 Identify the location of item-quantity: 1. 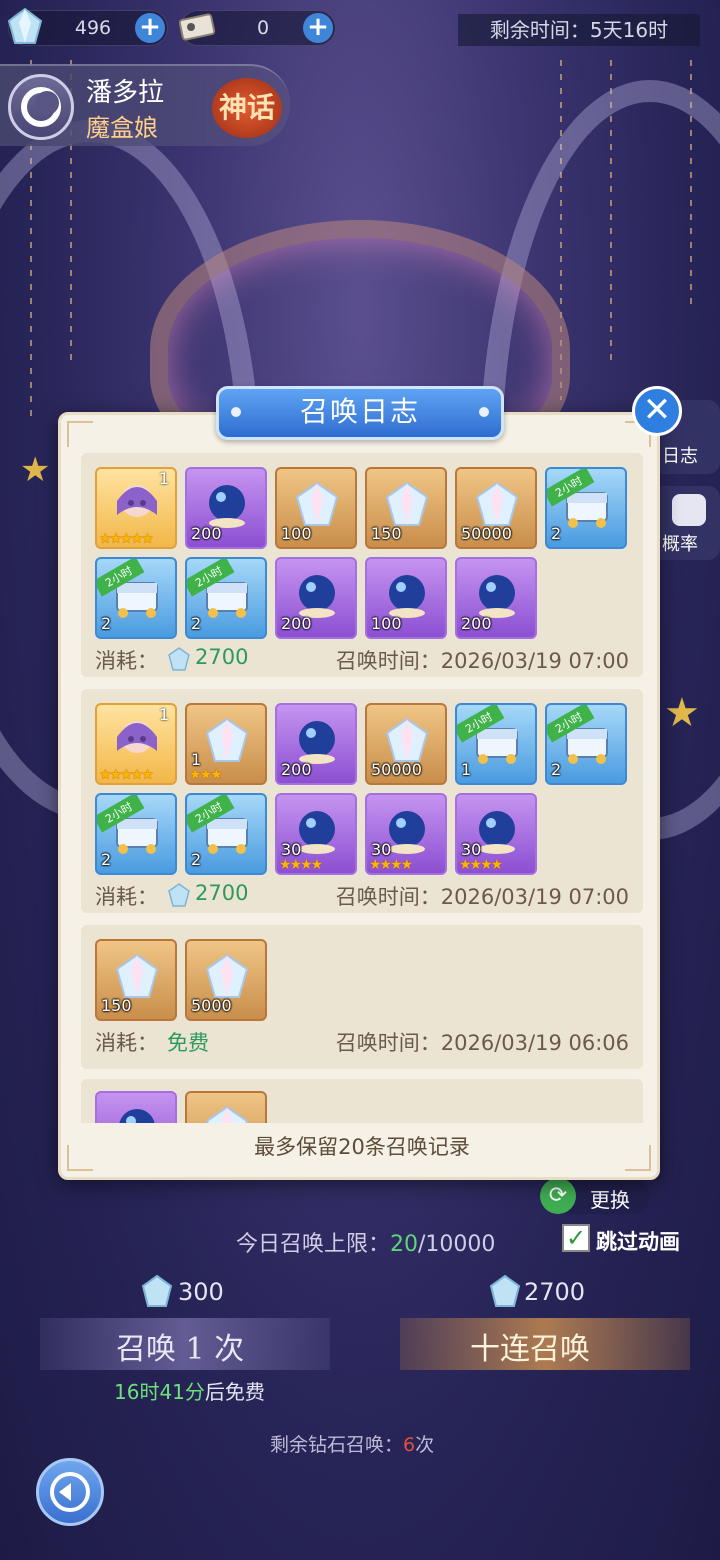
(466, 769).